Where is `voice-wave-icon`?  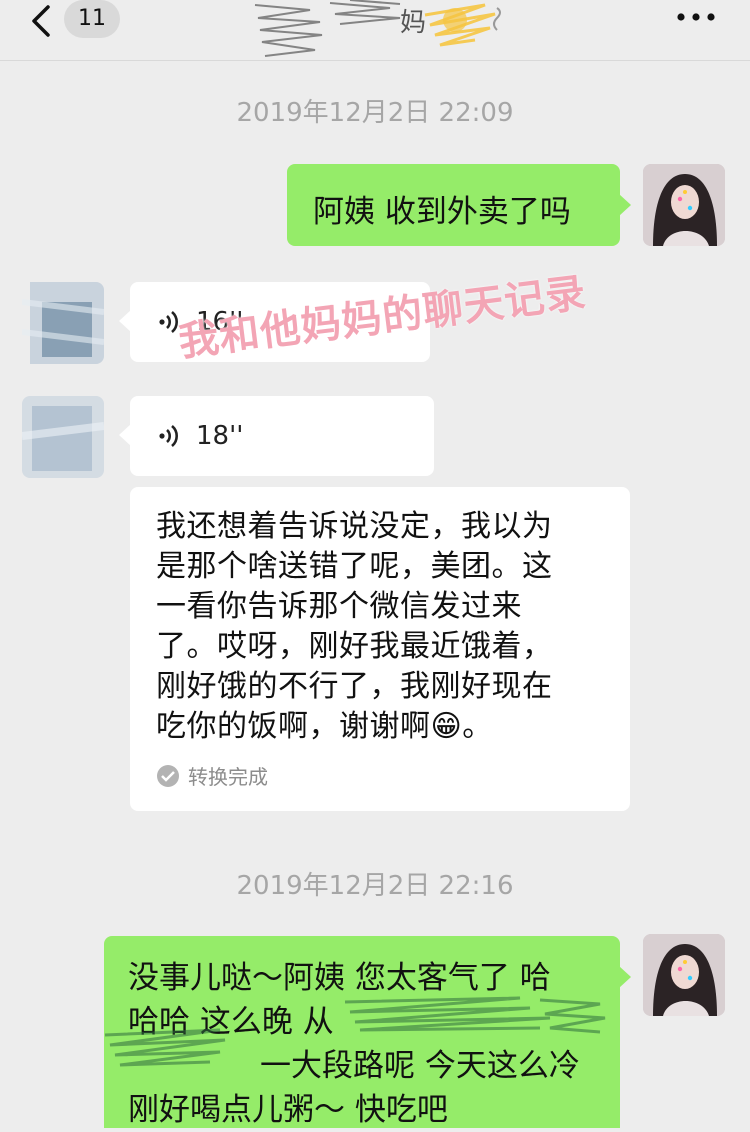 voice-wave-icon is located at coordinates (168, 436).